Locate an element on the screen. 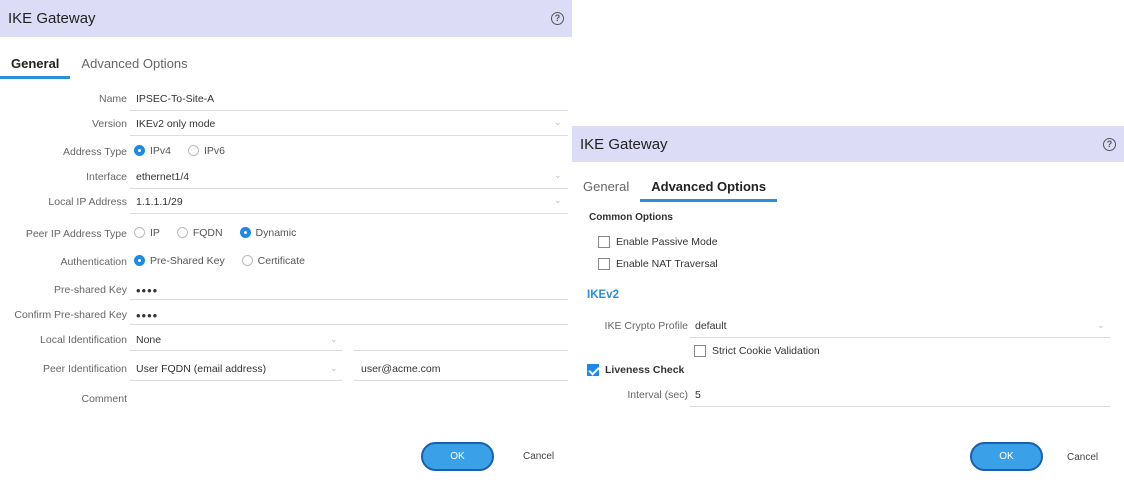  common-options-heading: Common Options is located at coordinates (631, 217).